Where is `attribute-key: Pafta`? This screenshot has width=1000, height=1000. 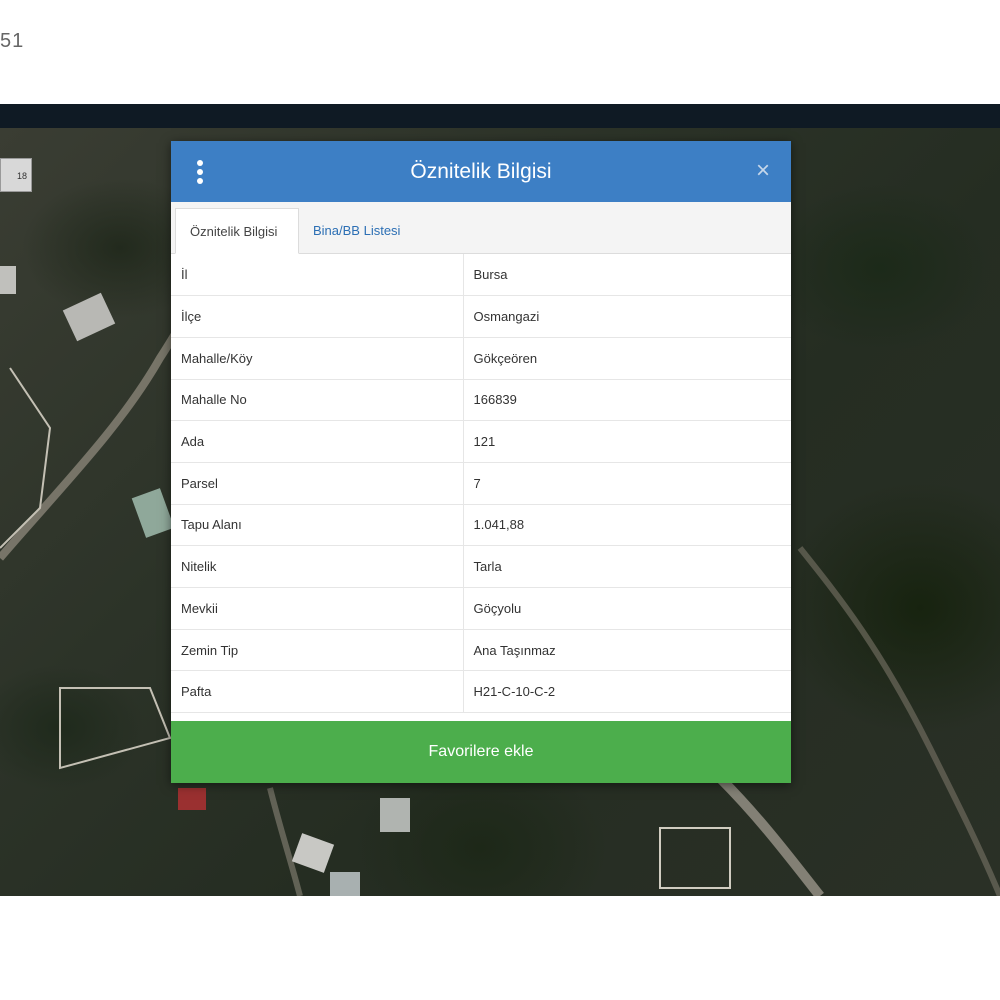 attribute-key: Pafta is located at coordinates (317, 692).